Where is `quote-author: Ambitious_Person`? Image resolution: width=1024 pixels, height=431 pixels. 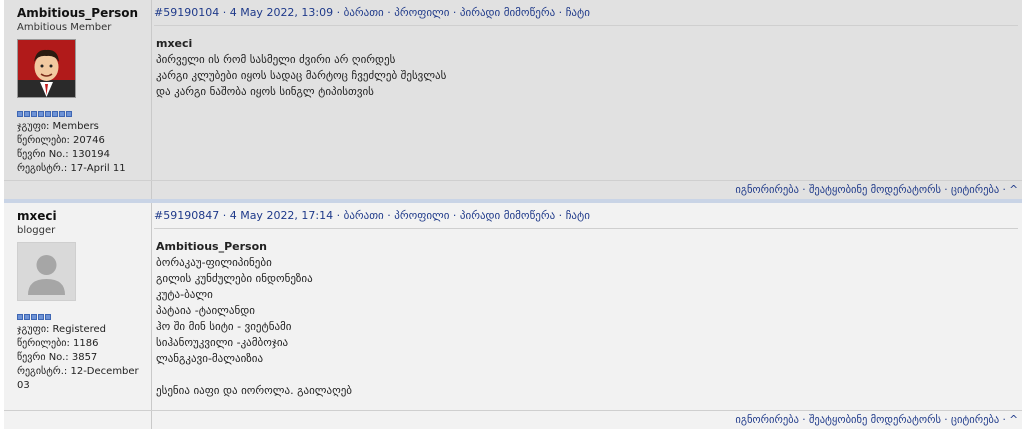
quote-author: Ambitious_Person is located at coordinates (211, 246).